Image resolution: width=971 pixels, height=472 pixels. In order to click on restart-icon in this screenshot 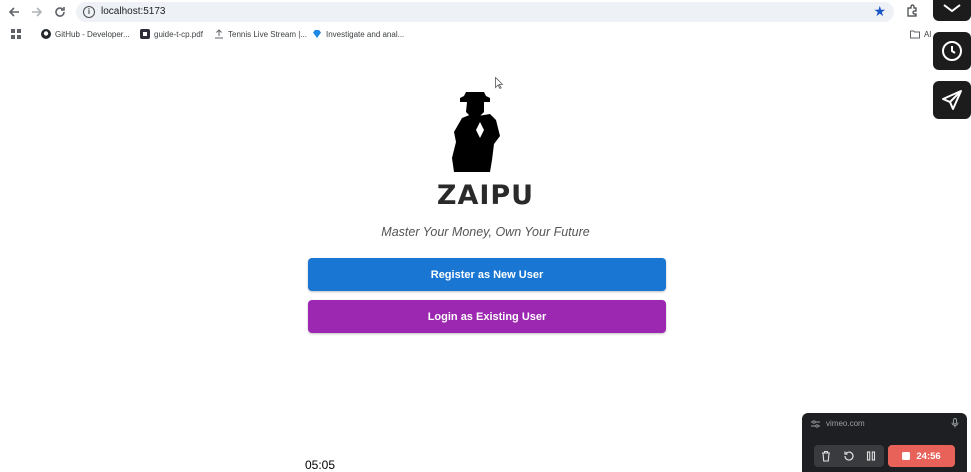, I will do `click(849, 456)`.